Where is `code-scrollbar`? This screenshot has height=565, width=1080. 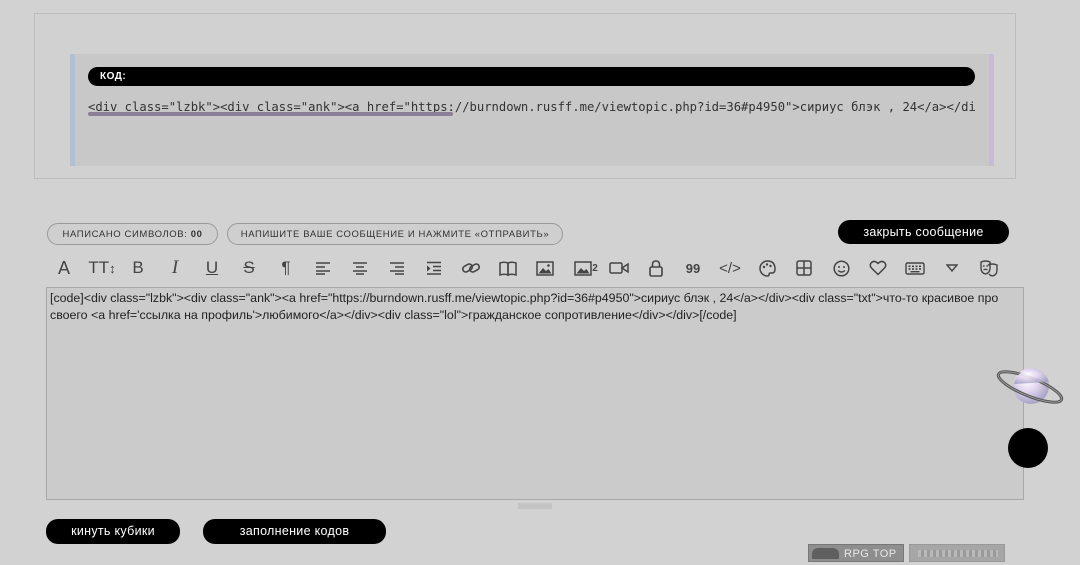
code-scrollbar is located at coordinates (270, 114).